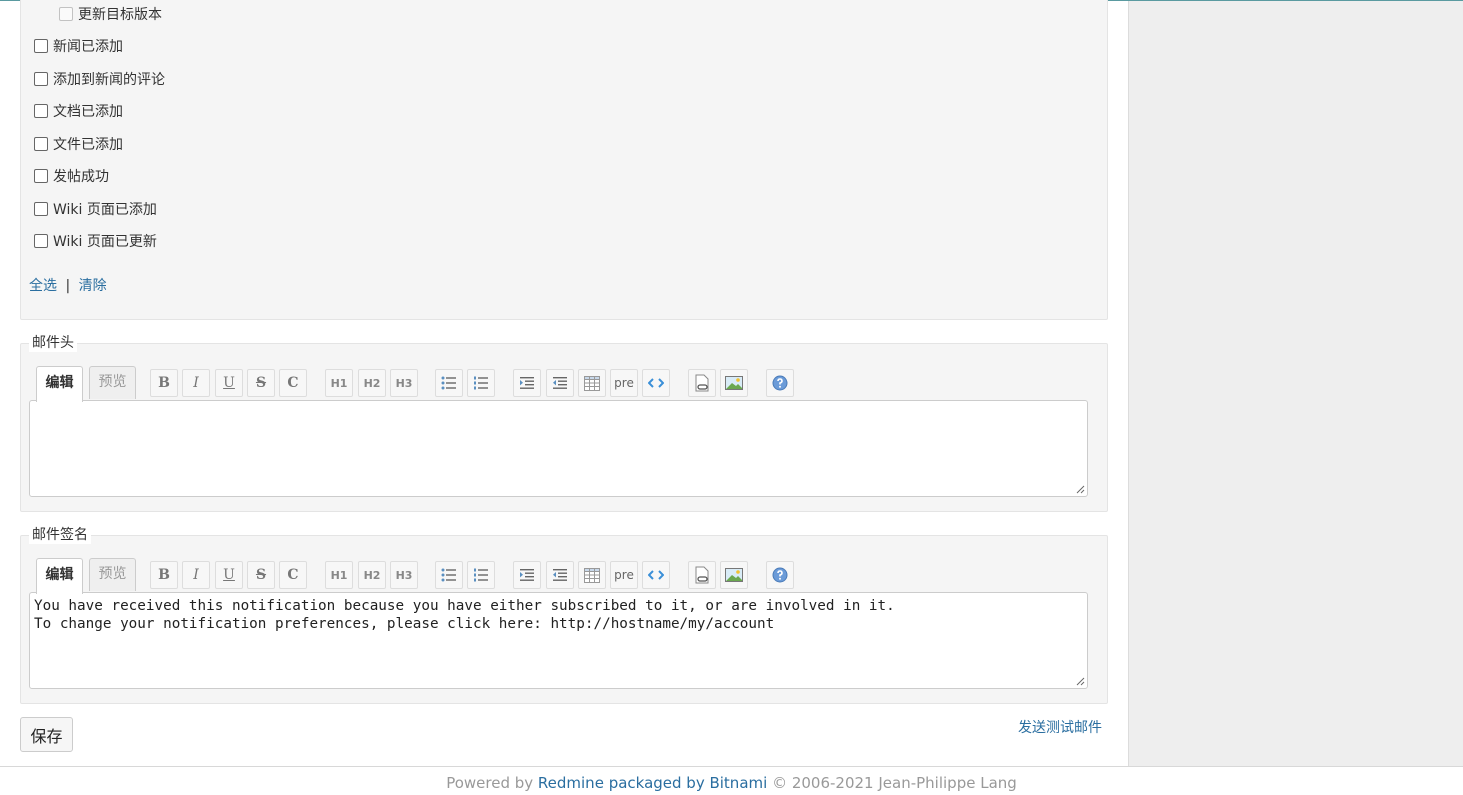 The image size is (1463, 795). Describe the element at coordinates (88, 47) in the screenshot. I see `checkbox-label: 新闻已添加` at that location.